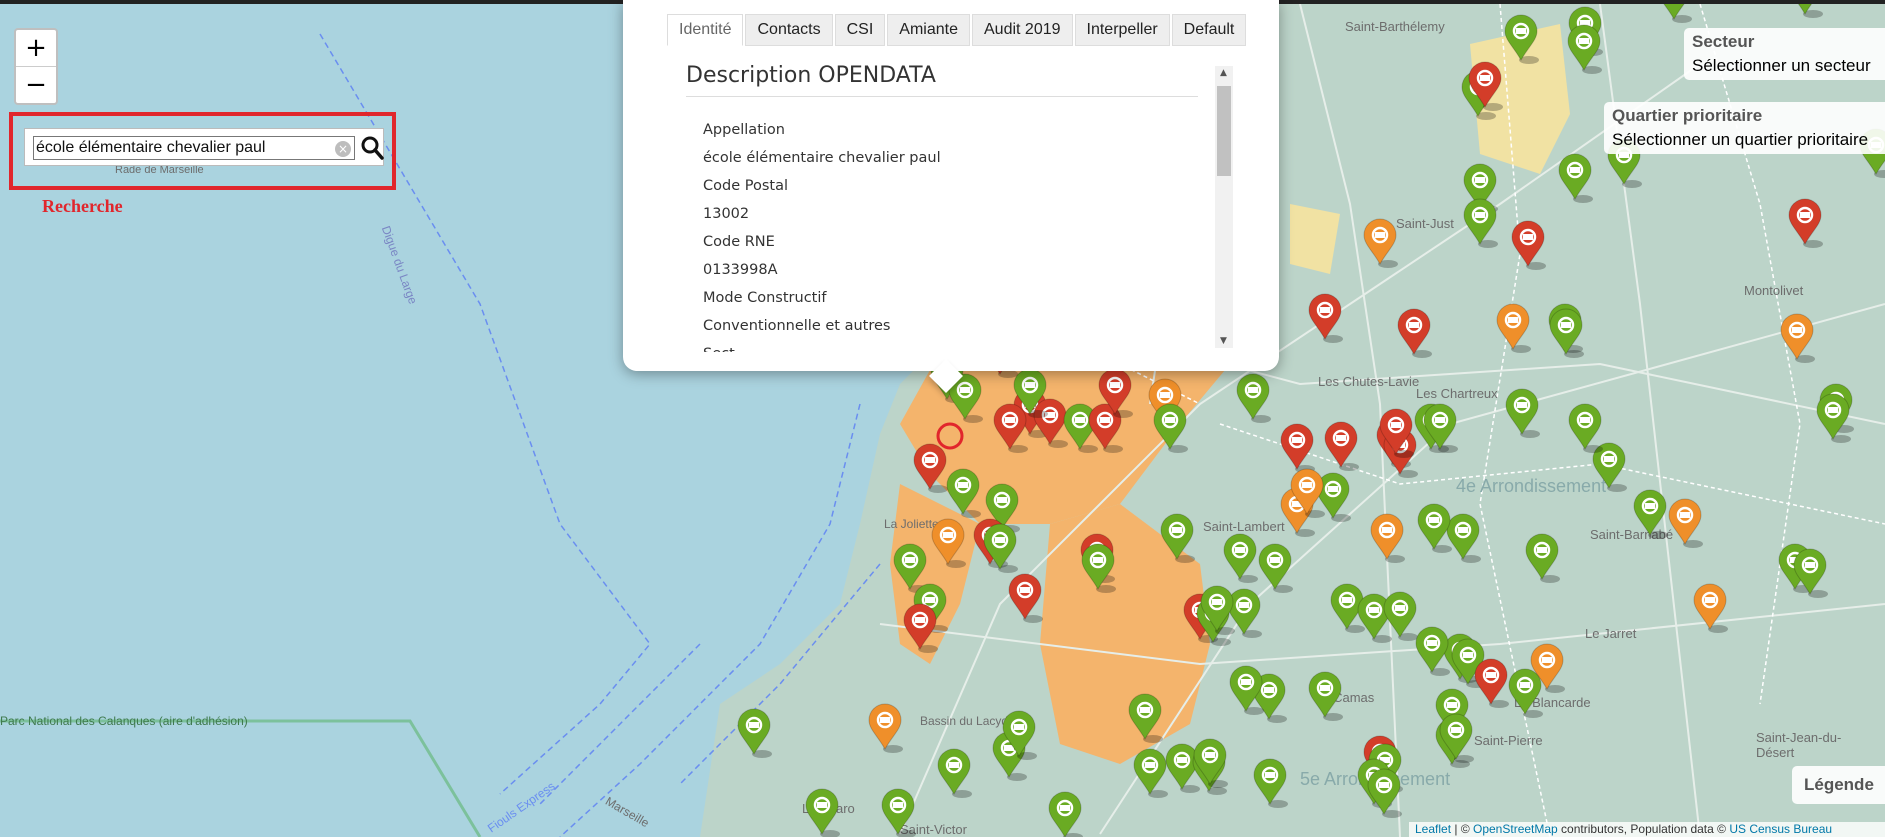  Describe the element at coordinates (36, 84) in the screenshot. I see `zoom-out-button: −` at that location.